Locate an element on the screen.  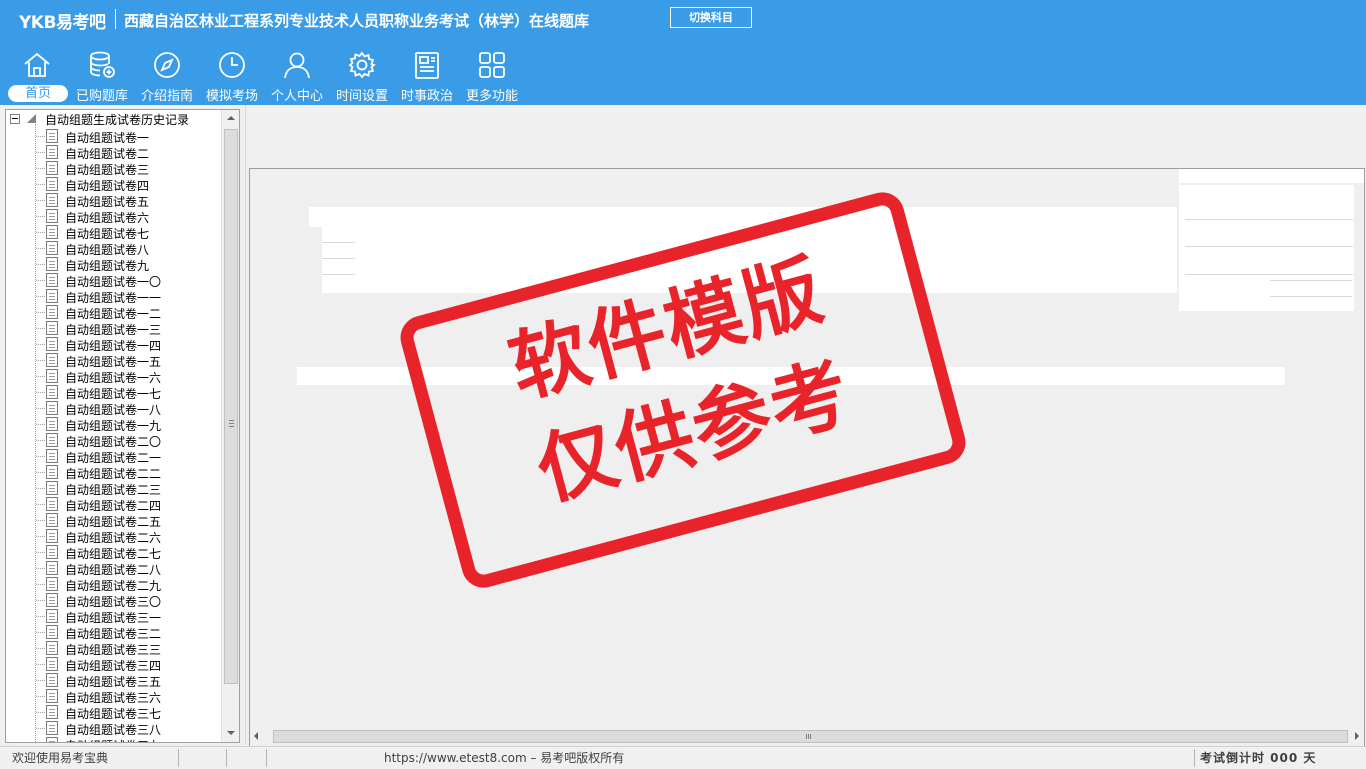
tree-item: 自动组题试卷三七 is located at coordinates (113, 712).